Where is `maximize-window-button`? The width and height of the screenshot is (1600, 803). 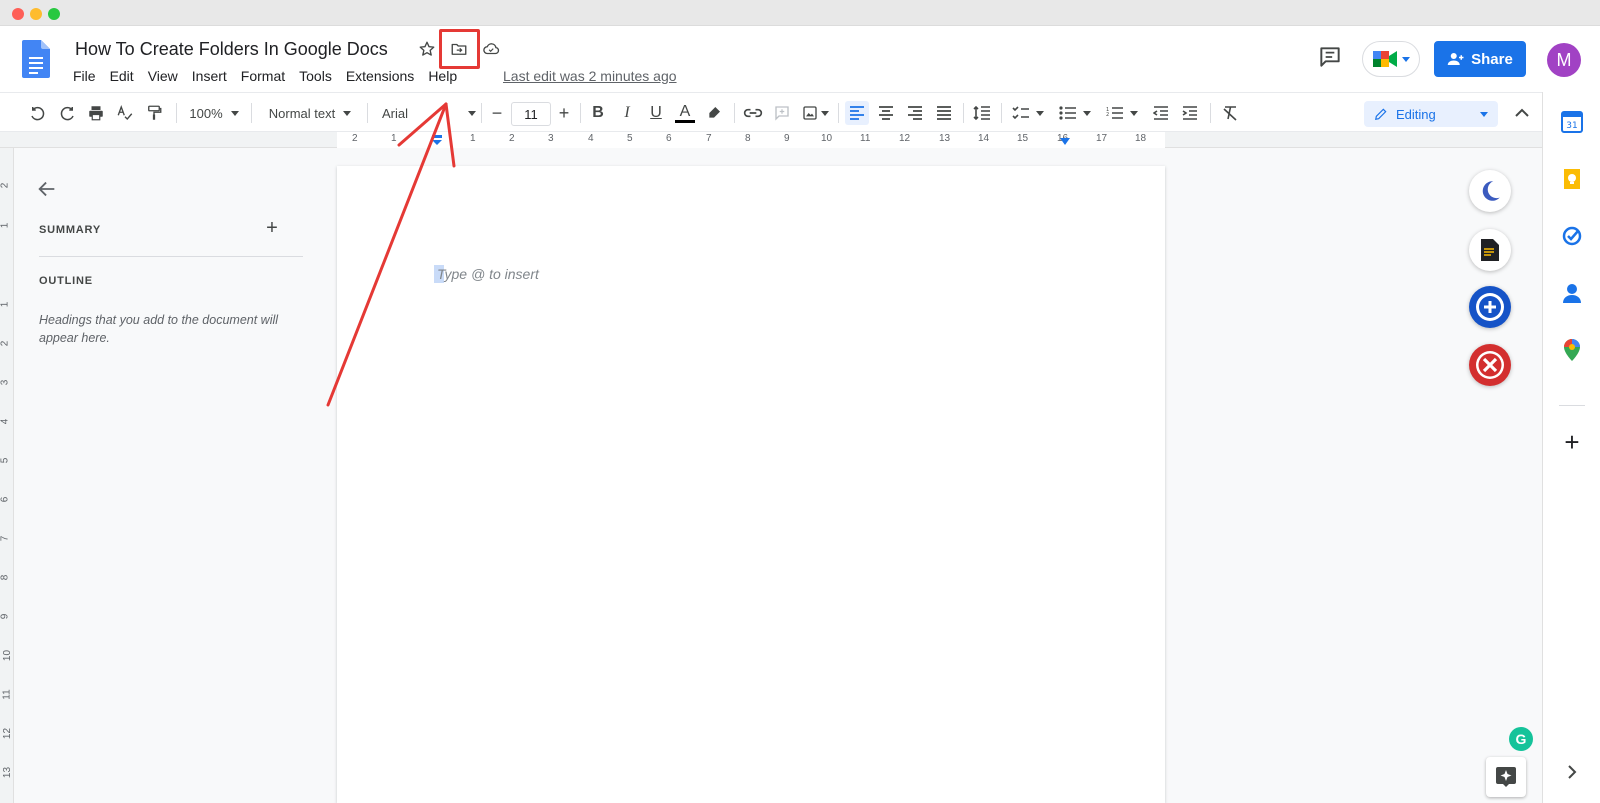 maximize-window-button is located at coordinates (54, 14).